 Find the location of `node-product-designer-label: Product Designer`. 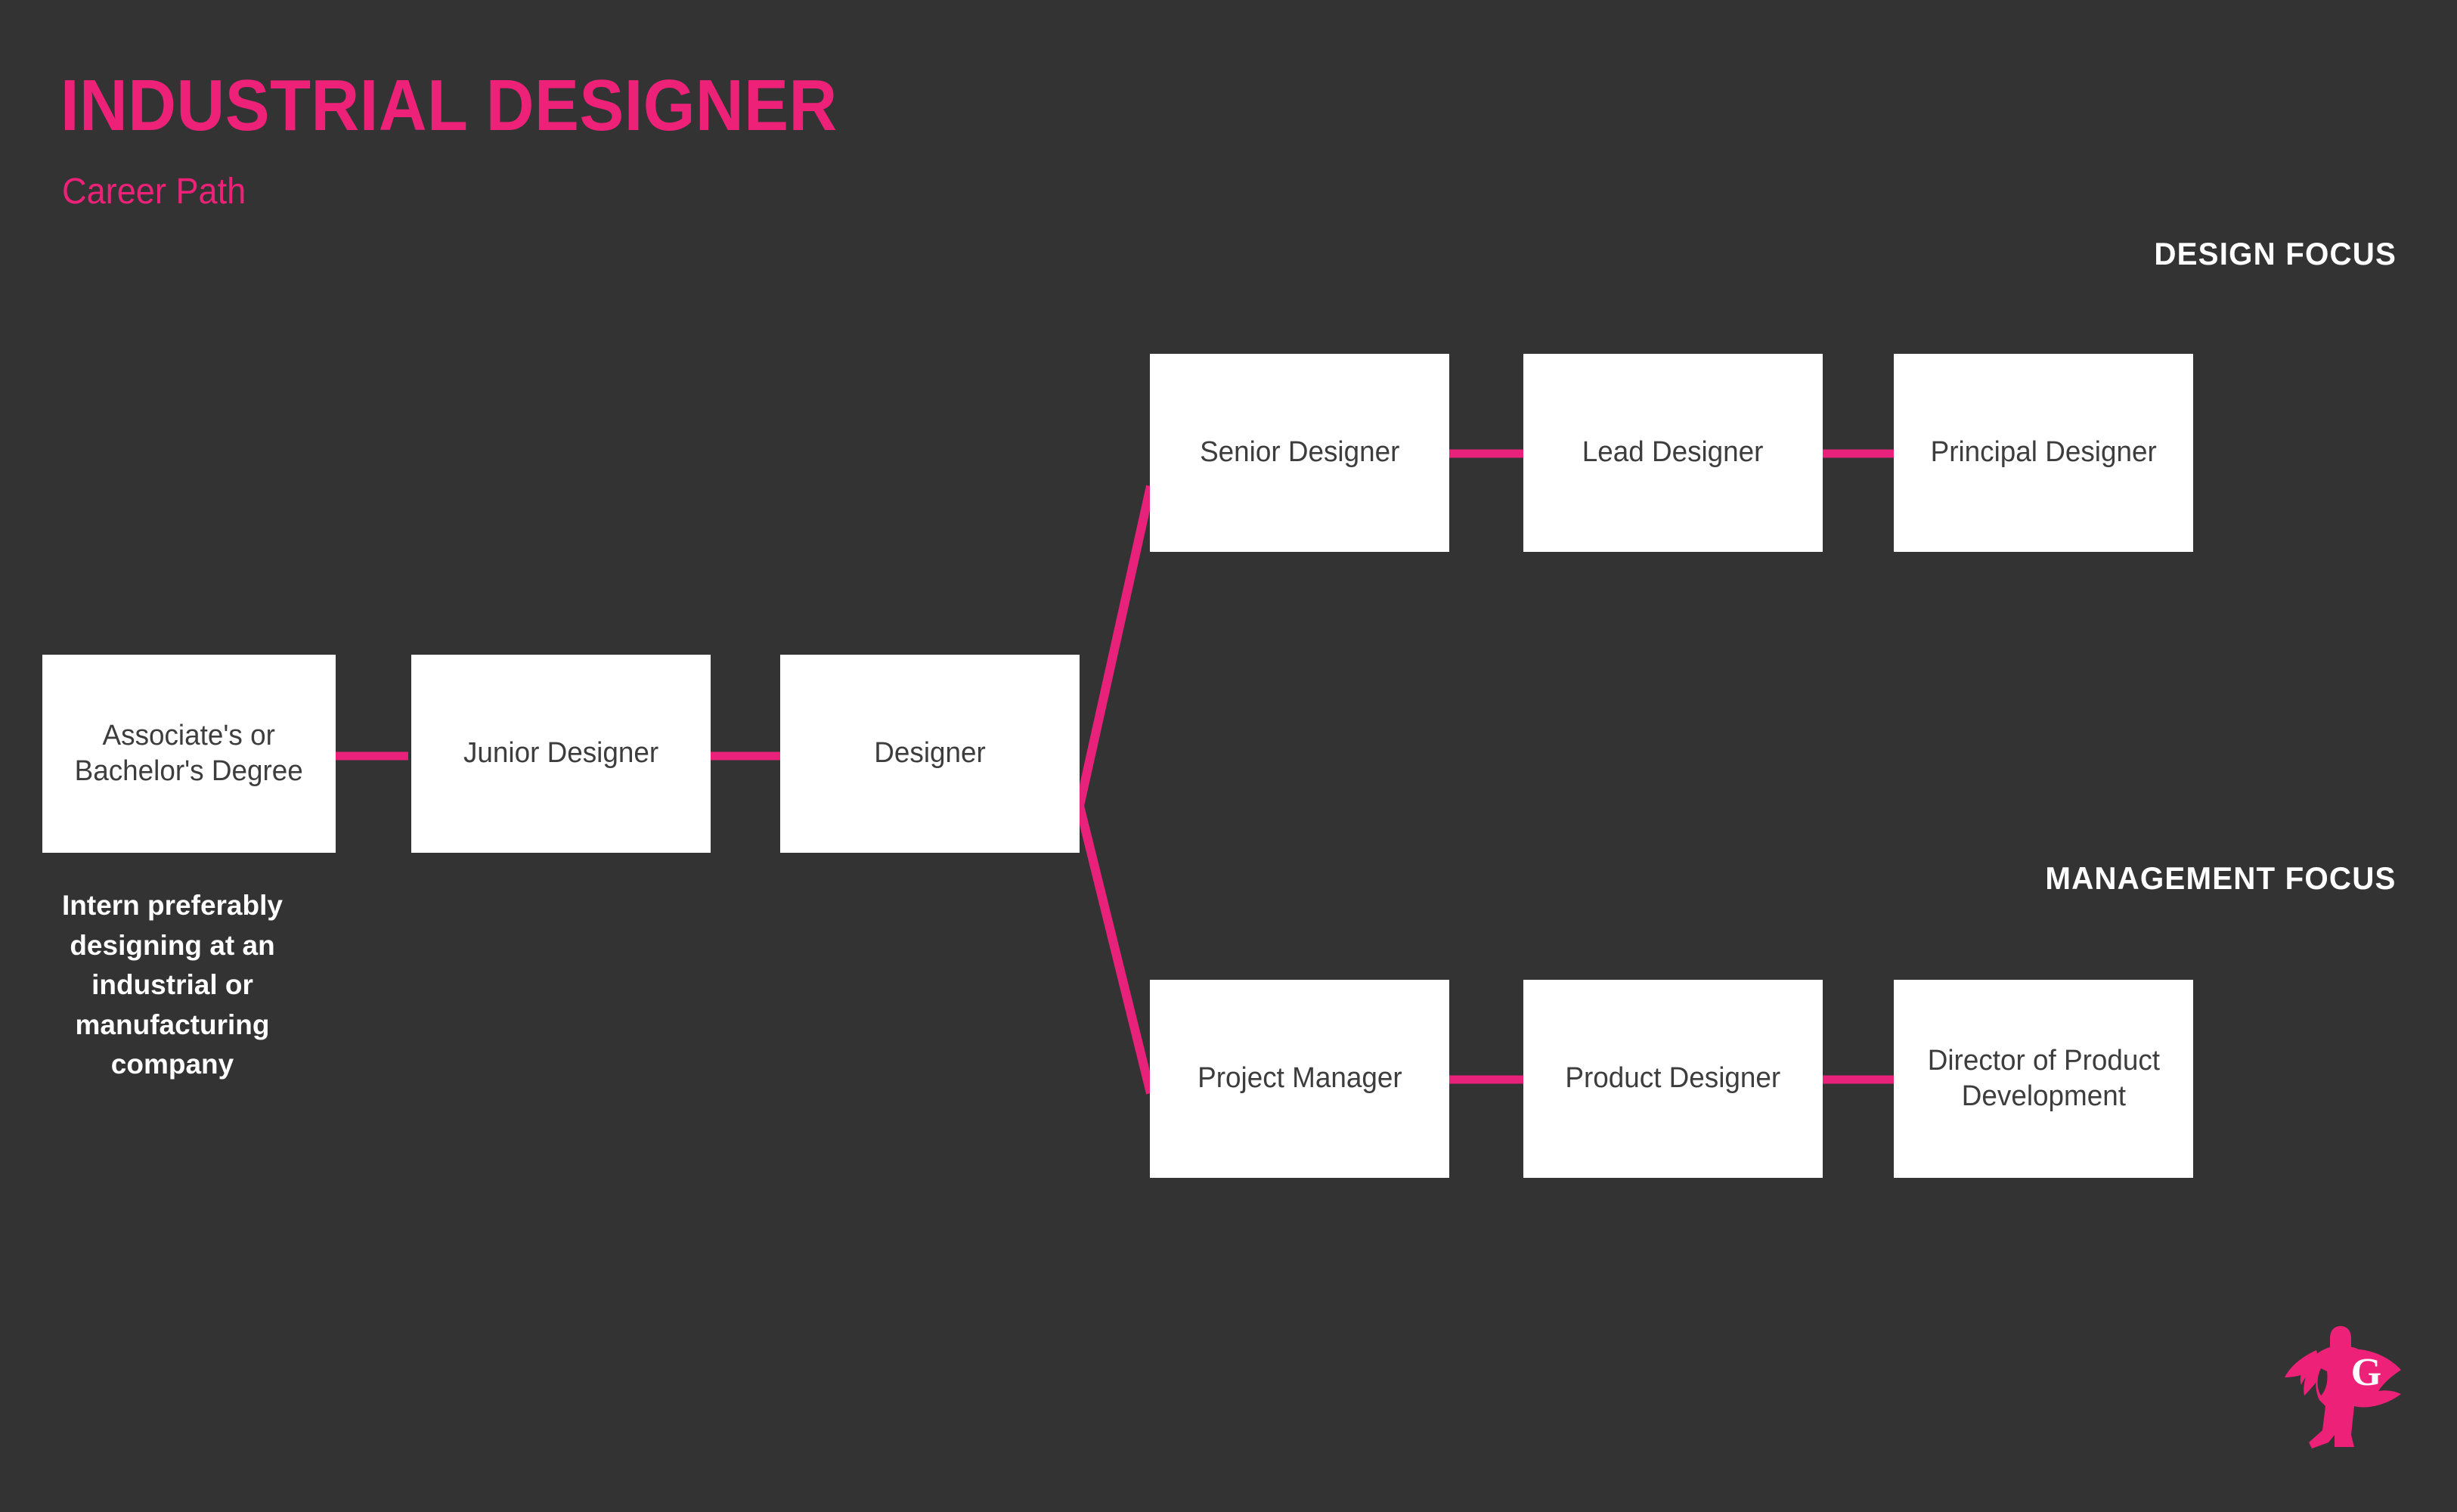

node-product-designer-label: Product Designer is located at coordinates (1673, 1078).